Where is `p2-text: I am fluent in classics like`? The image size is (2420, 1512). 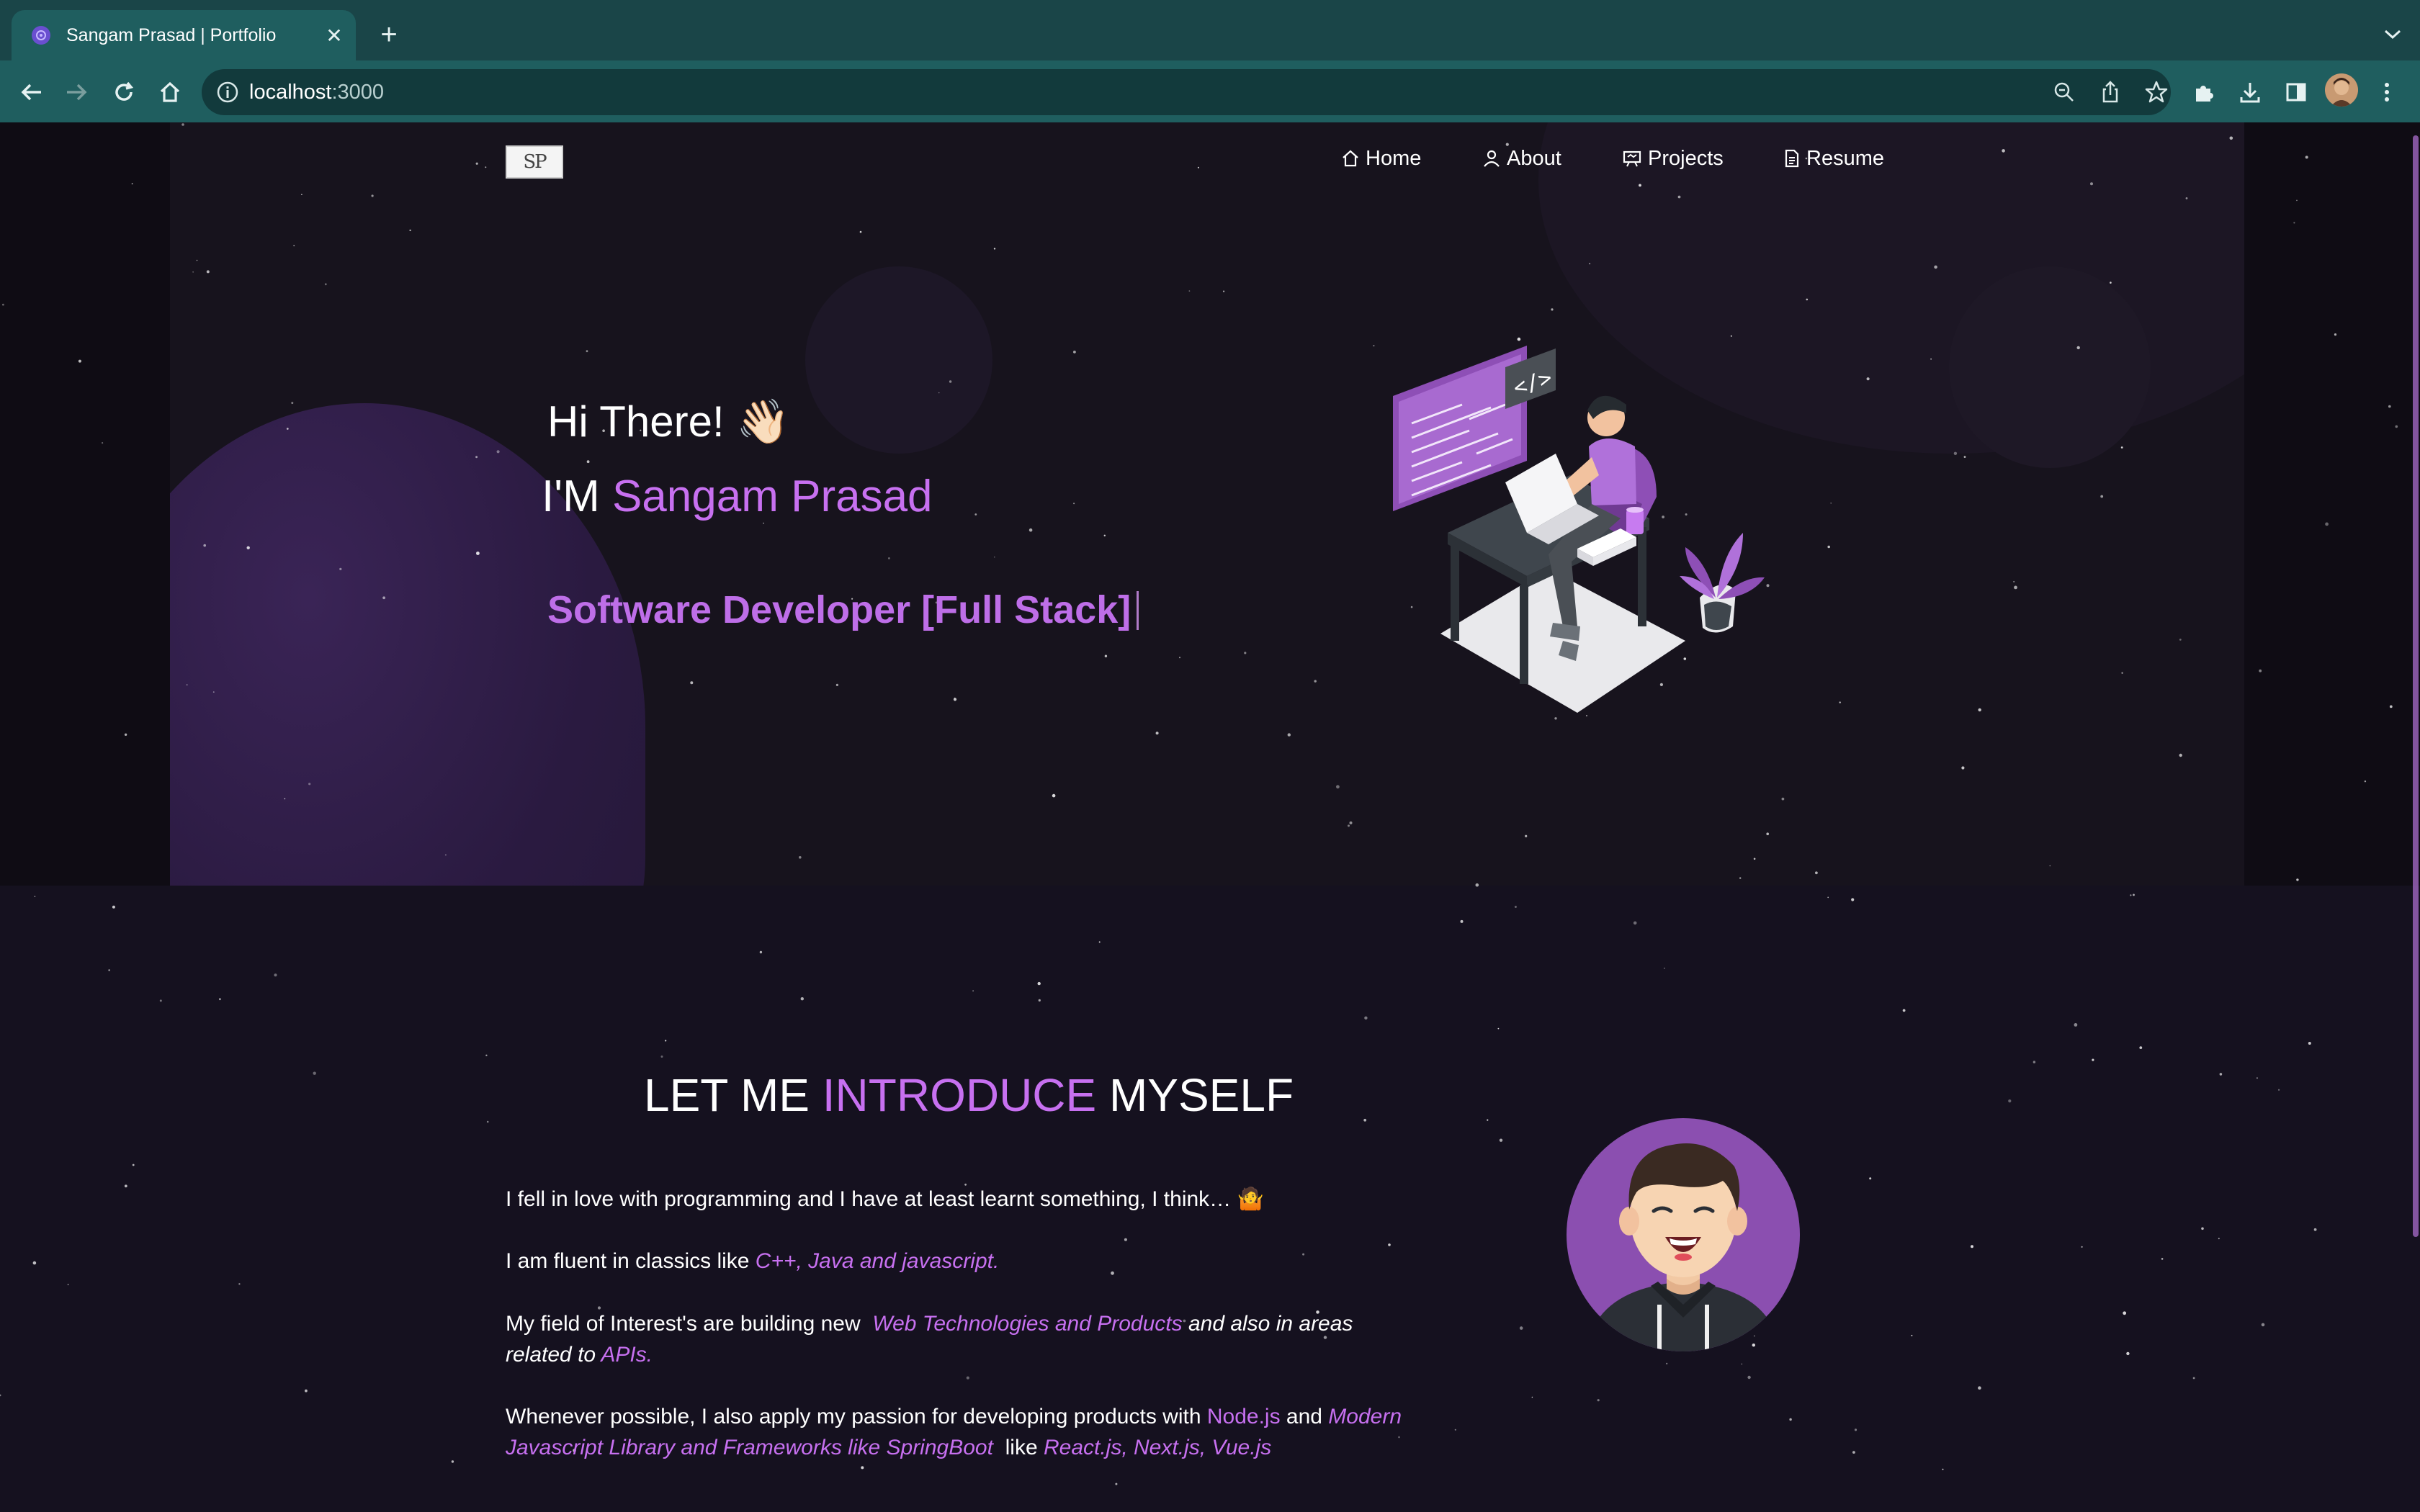 p2-text: I am fluent in classics like is located at coordinates (631, 1261).